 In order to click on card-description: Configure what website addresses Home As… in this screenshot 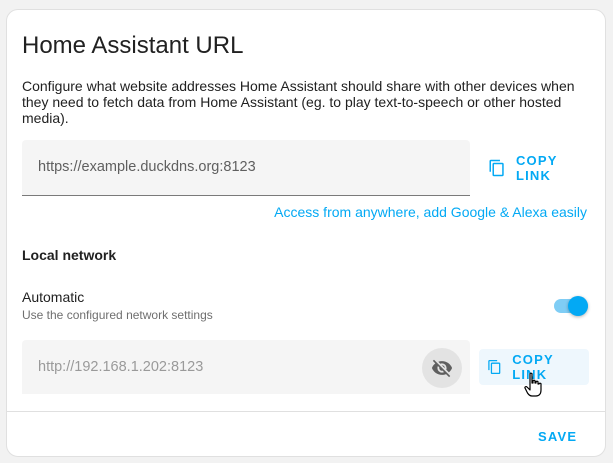, I will do `click(298, 102)`.